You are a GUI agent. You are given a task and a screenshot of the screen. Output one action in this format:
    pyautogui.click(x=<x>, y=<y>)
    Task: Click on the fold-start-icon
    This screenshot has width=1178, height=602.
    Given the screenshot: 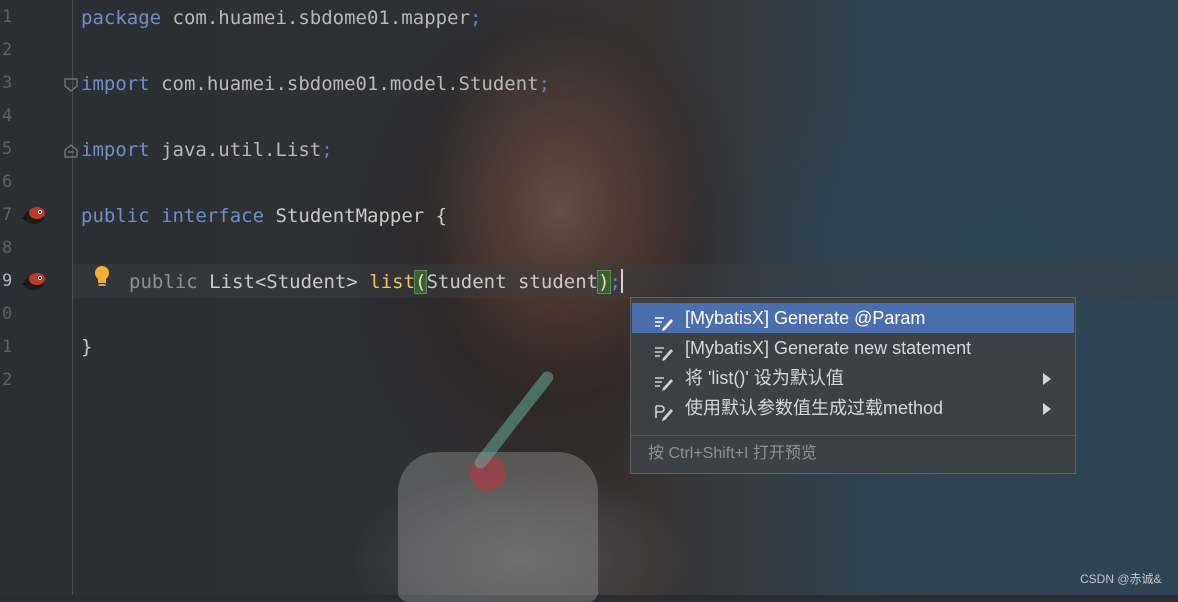 What is the action you would take?
    pyautogui.click(x=71, y=84)
    